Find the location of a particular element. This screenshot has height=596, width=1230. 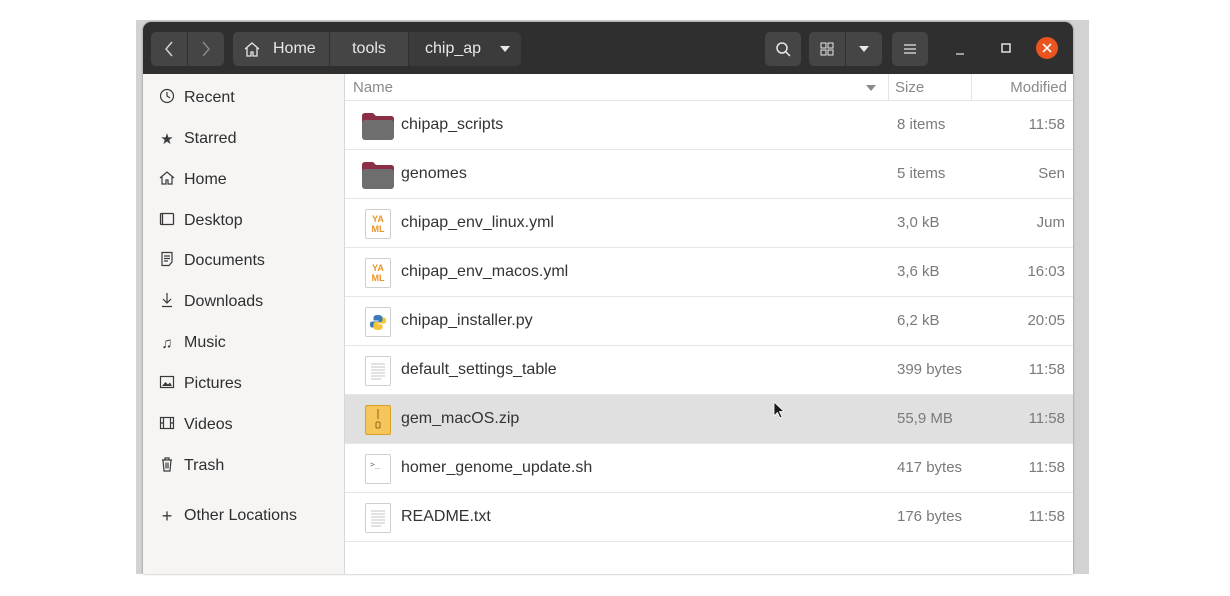

video-icon is located at coordinates (167, 425).